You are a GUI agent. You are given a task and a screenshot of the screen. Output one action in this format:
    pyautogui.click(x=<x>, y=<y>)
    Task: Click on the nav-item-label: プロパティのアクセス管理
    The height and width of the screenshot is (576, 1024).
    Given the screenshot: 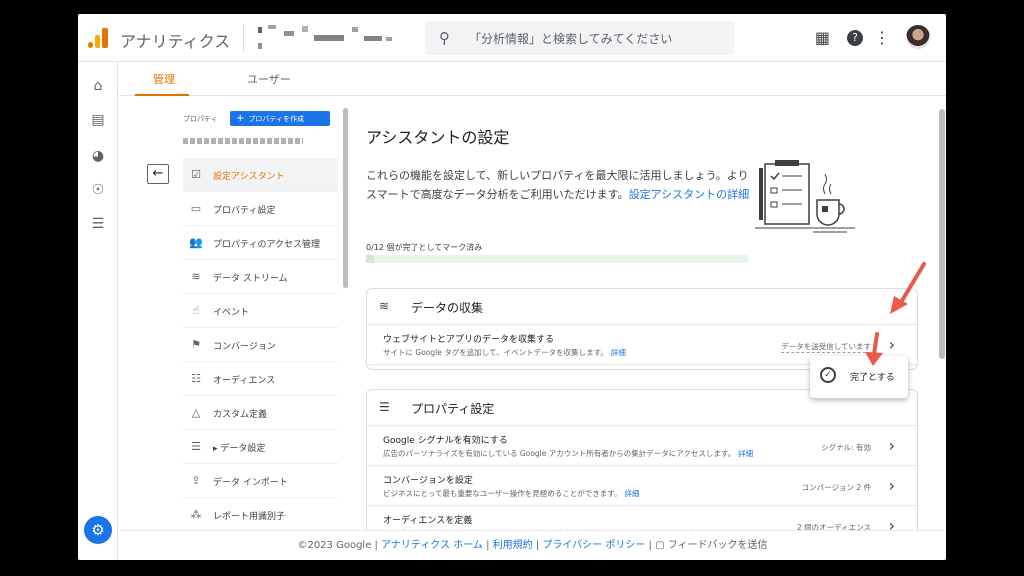 What is the action you would take?
    pyautogui.click(x=267, y=245)
    